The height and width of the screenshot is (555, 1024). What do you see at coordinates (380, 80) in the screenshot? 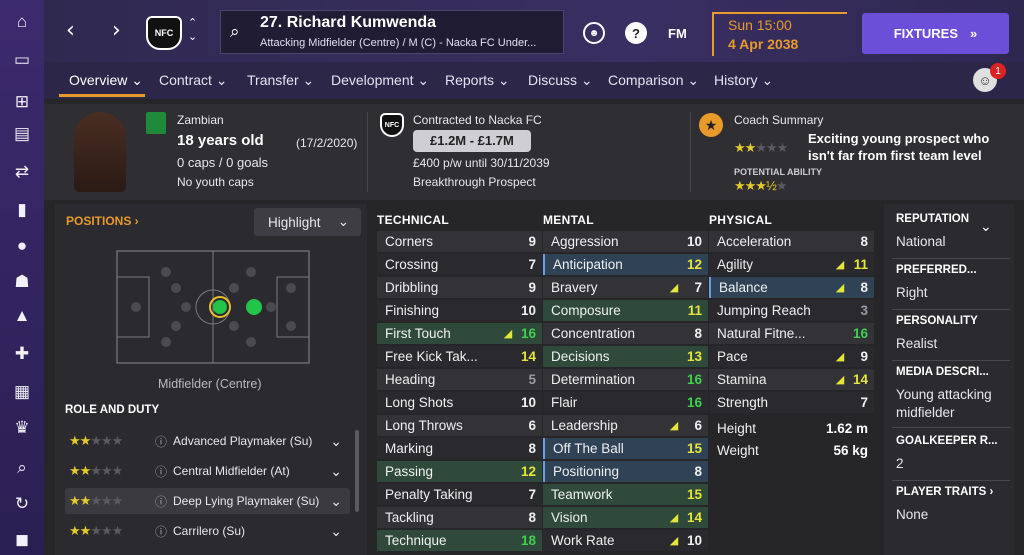
I see `tab-development: Development ⌄` at bounding box center [380, 80].